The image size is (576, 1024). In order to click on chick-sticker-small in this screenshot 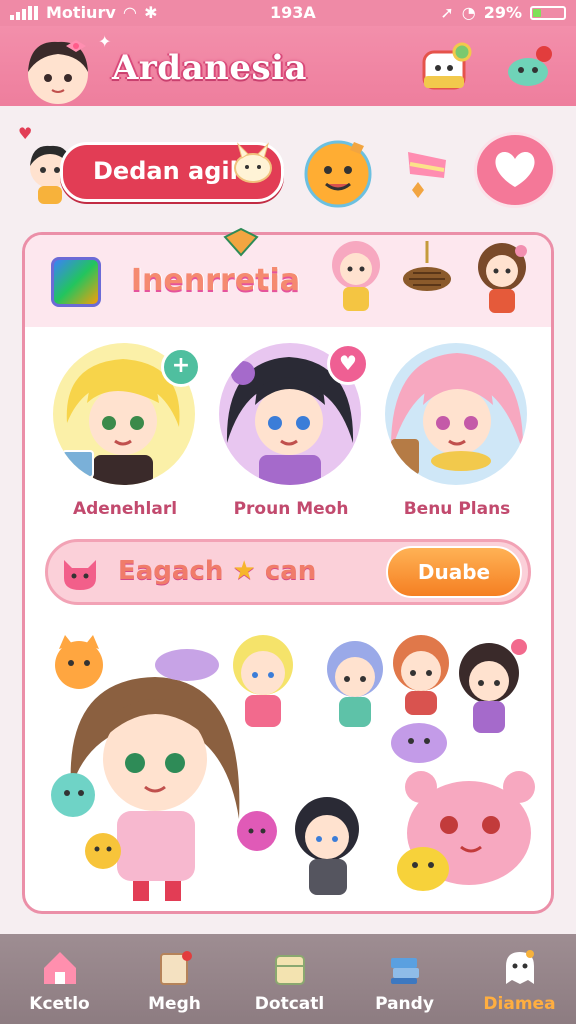, I will do `click(103, 851)`.